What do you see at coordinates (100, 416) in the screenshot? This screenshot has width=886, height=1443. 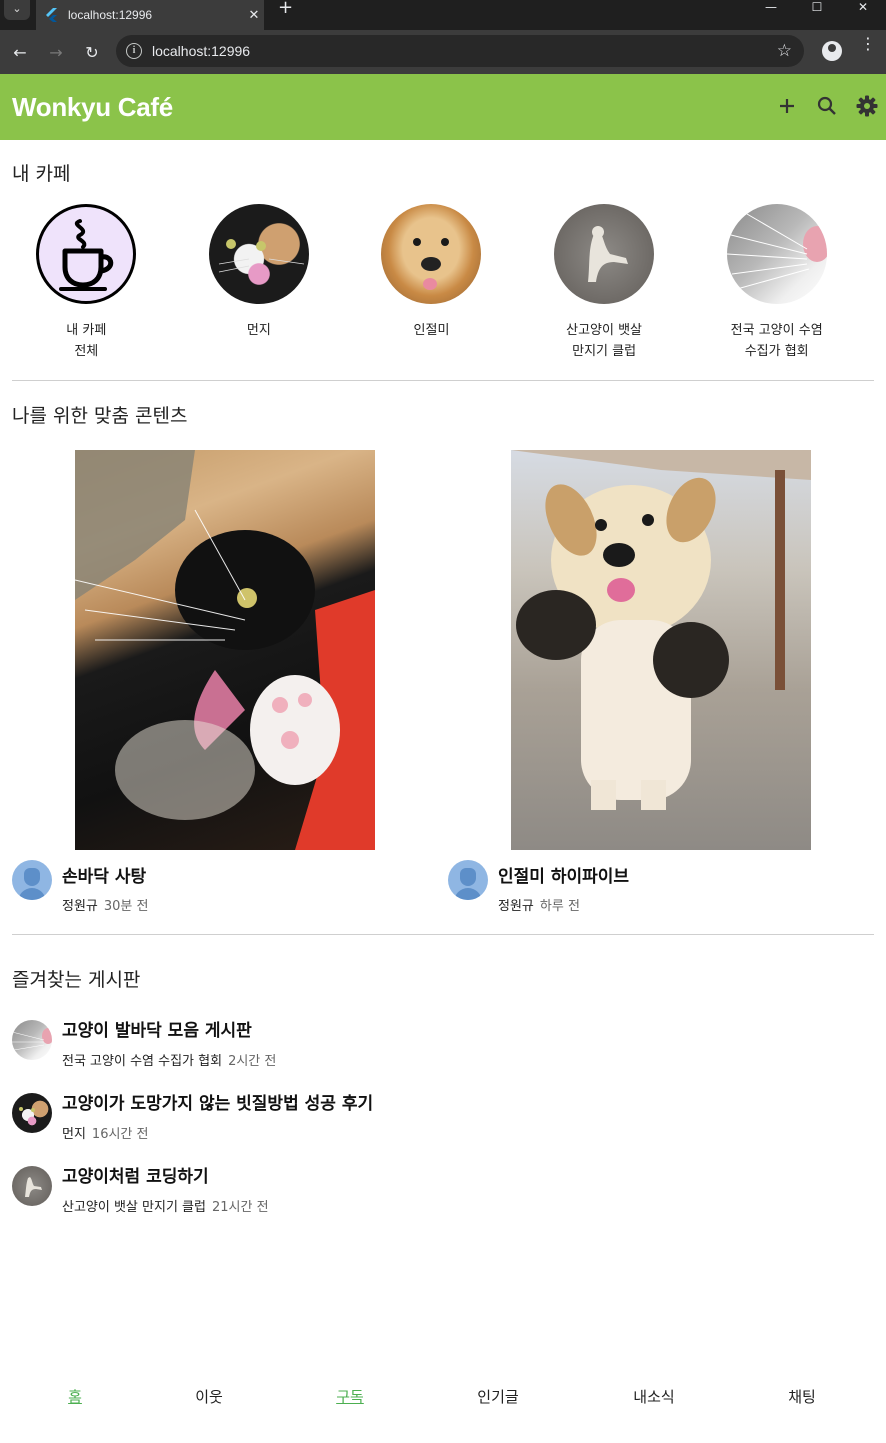 I see `recommended-title: 나를 위한 맞춤 콘텐츠` at bounding box center [100, 416].